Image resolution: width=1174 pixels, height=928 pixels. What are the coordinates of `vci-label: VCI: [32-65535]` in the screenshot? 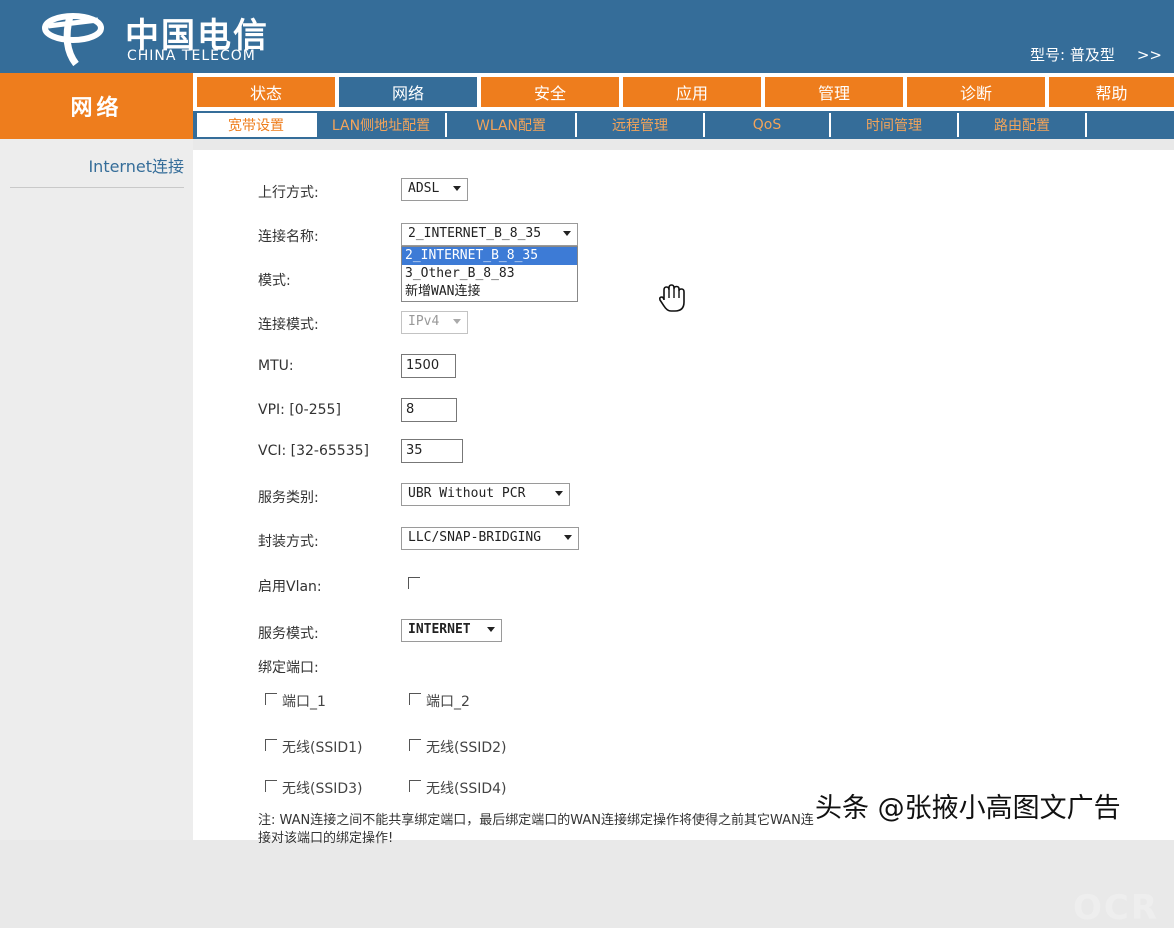 It's located at (313, 451).